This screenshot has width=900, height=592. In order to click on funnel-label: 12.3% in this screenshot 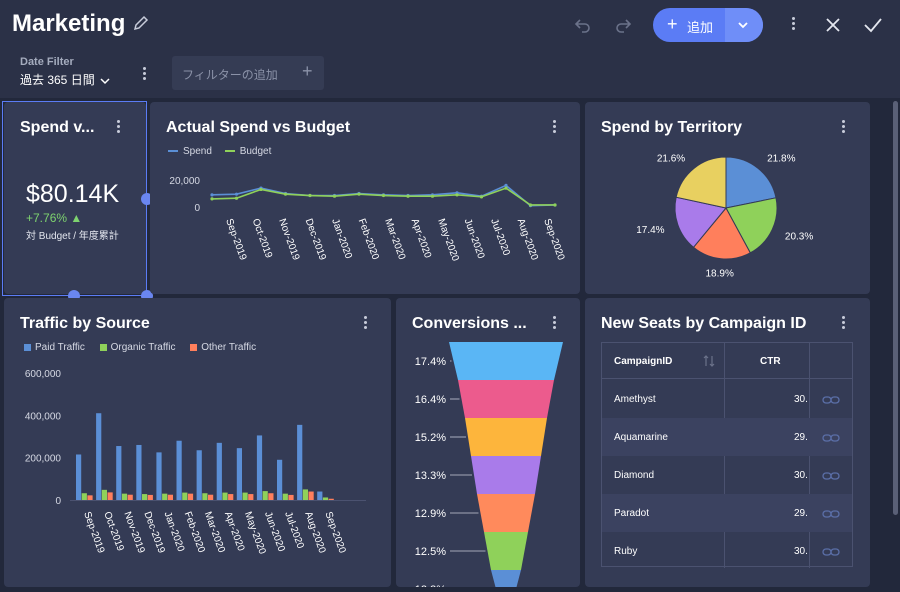, I will do `click(430, 585)`.